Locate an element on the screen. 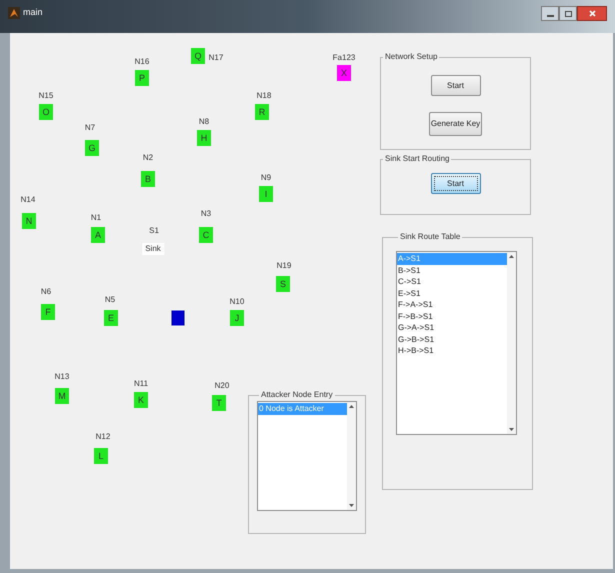 The height and width of the screenshot is (573, 615). node-label: N13 is located at coordinates (62, 377).